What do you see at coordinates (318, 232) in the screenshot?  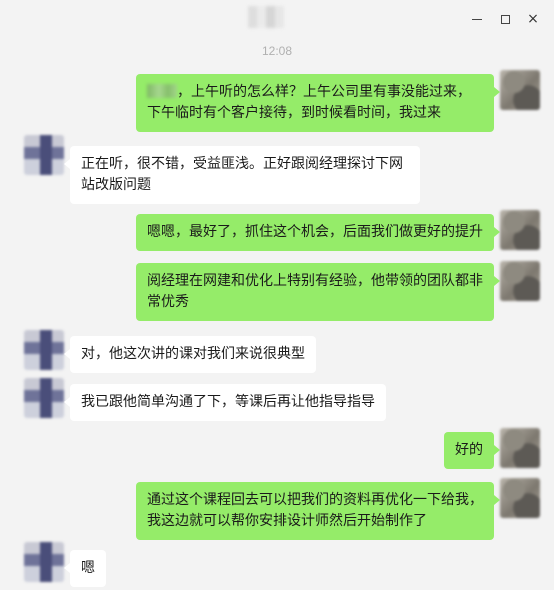 I see `message-bubble-self: 嗯嗯，最好了，抓住这个机会，后面我们做更好的提升` at bounding box center [318, 232].